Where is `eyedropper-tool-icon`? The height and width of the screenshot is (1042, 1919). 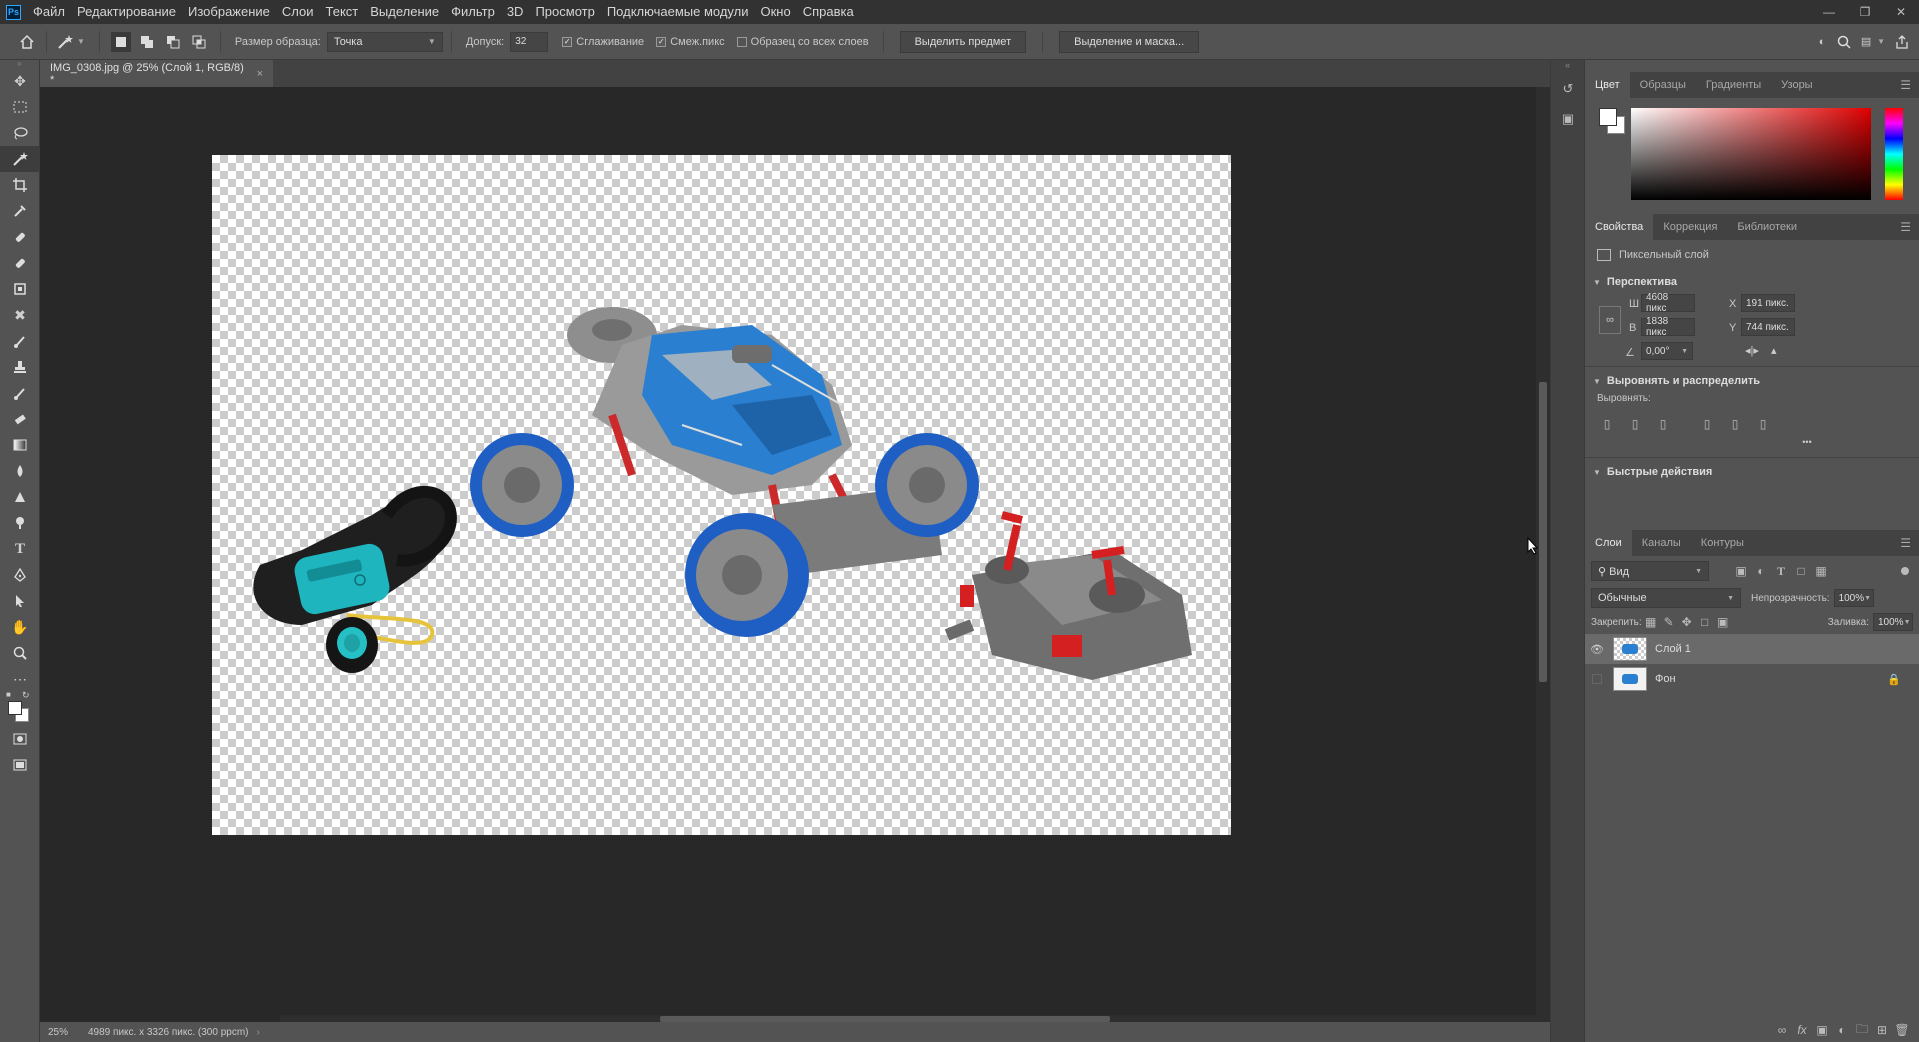 eyedropper-tool-icon is located at coordinates (20, 211).